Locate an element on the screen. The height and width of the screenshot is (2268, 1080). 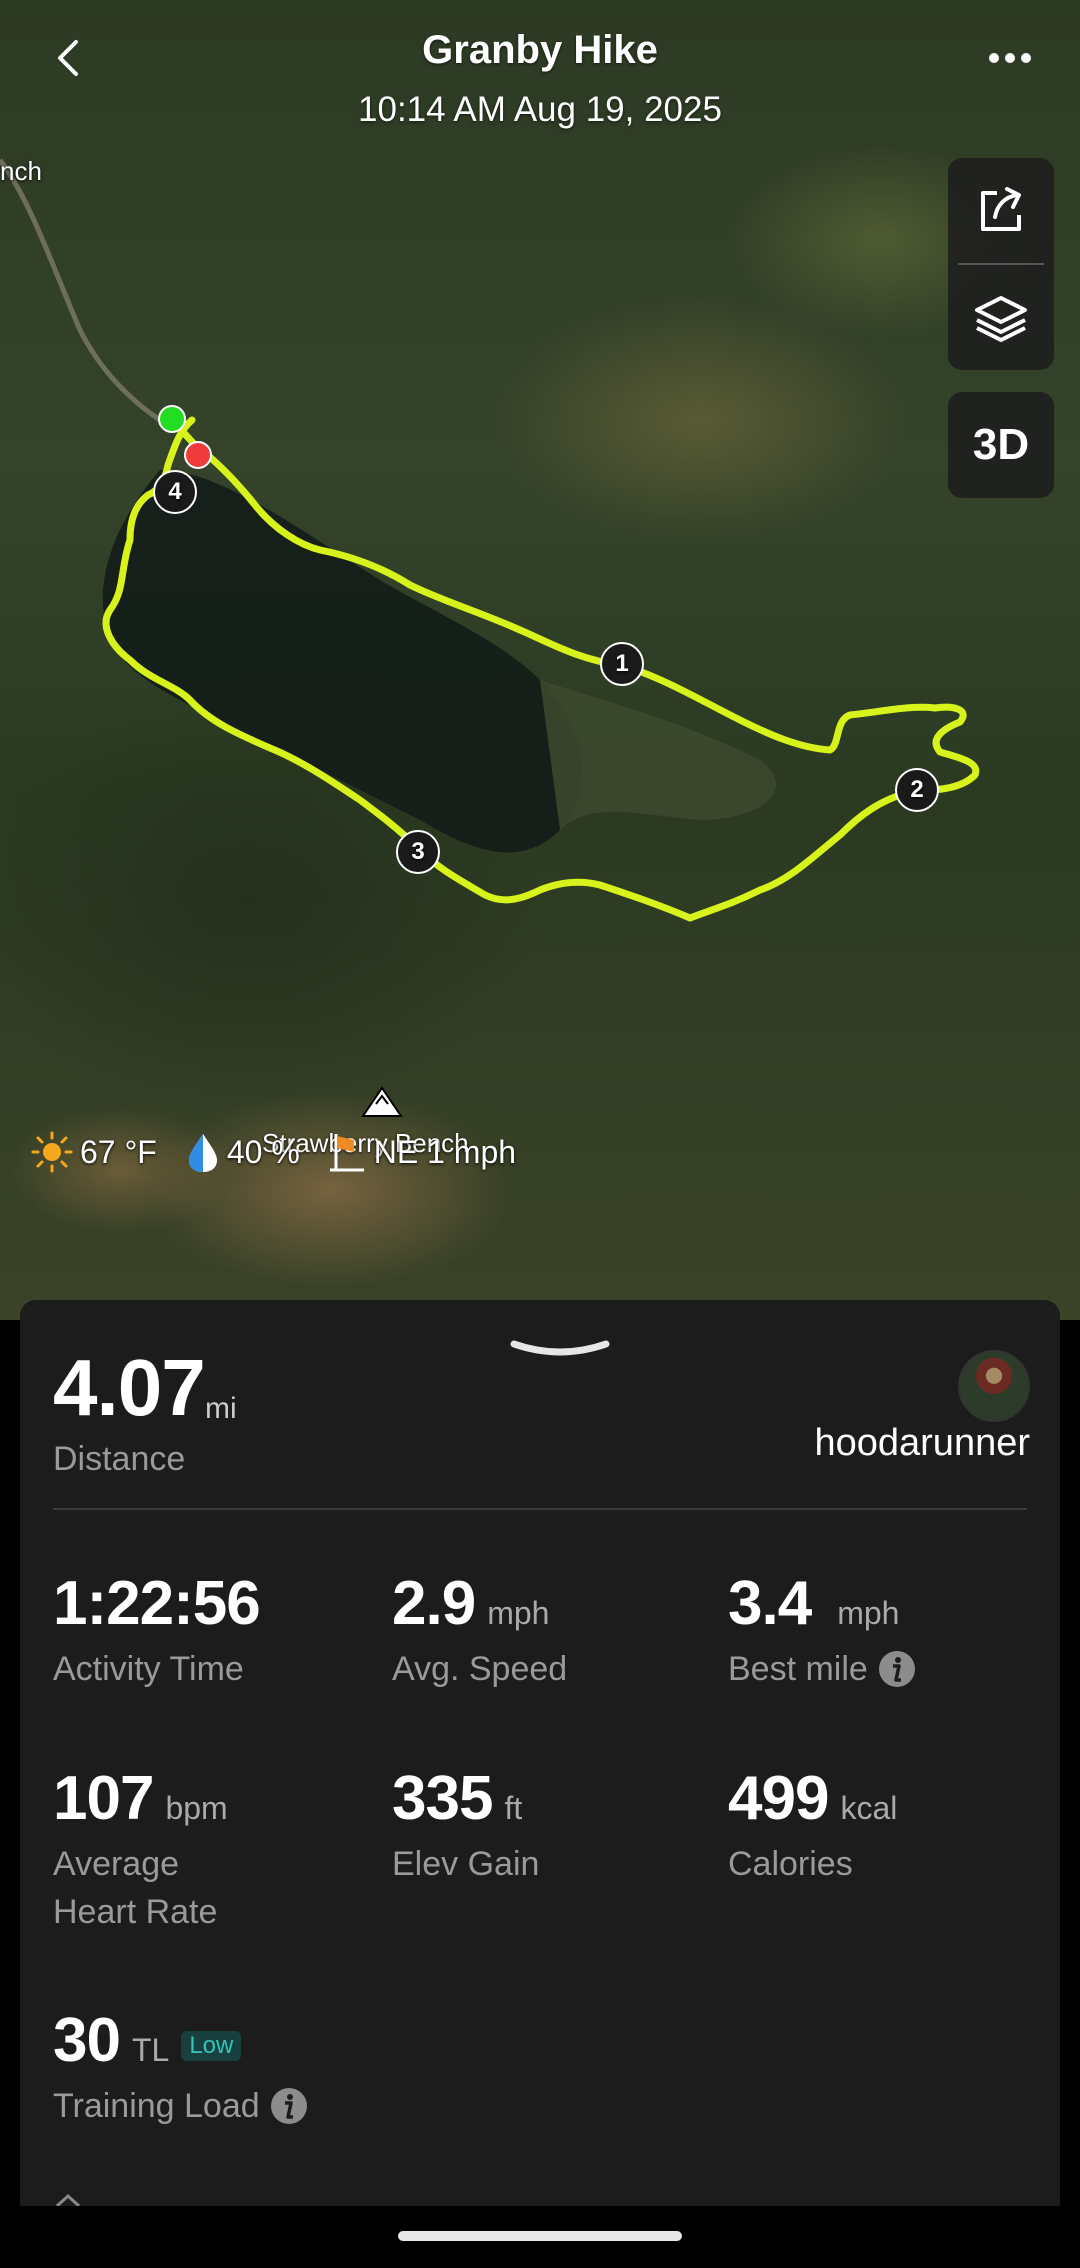
sun-icon is located at coordinates (52, 1152).